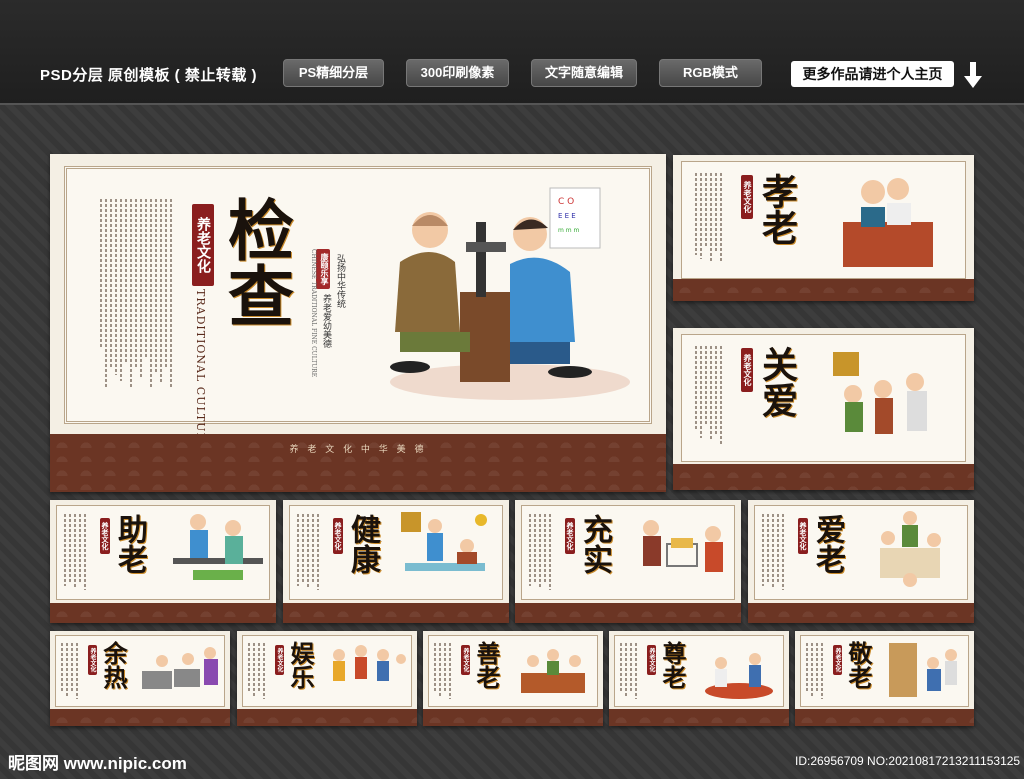  Describe the element at coordinates (594, 544) in the screenshot. I see `panel-title: 充实` at that location.